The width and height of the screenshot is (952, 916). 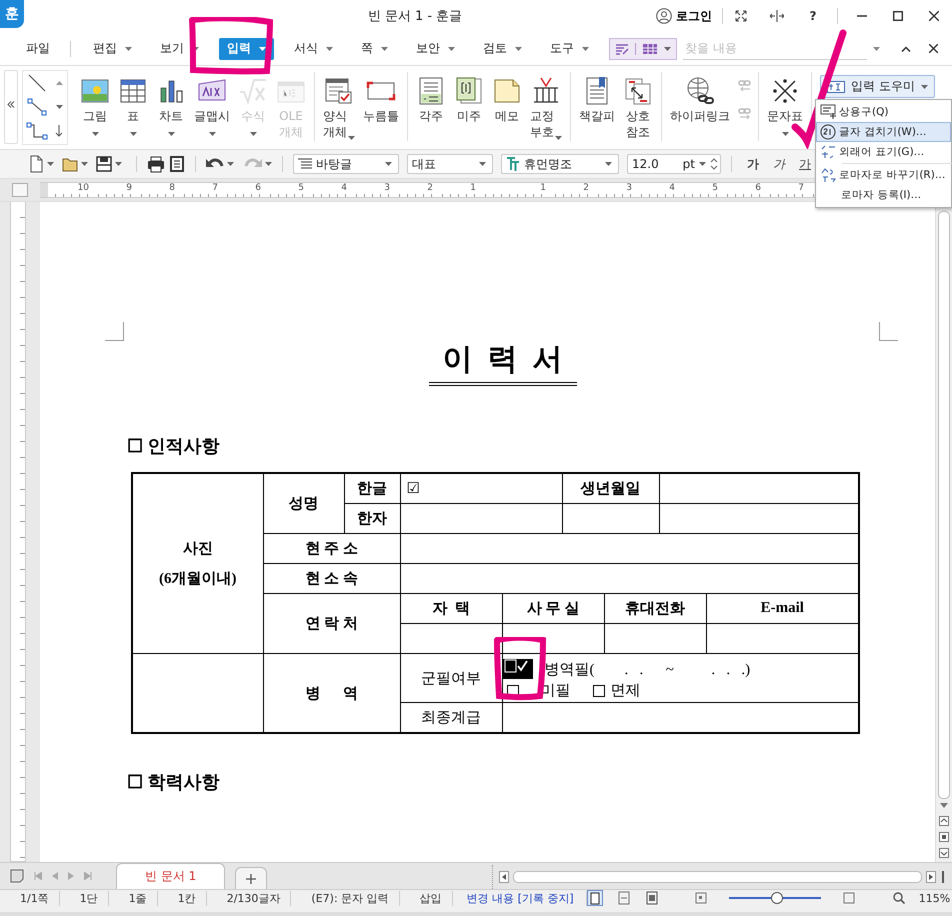 I want to click on zoom-out-page-icon, so click(x=700, y=898).